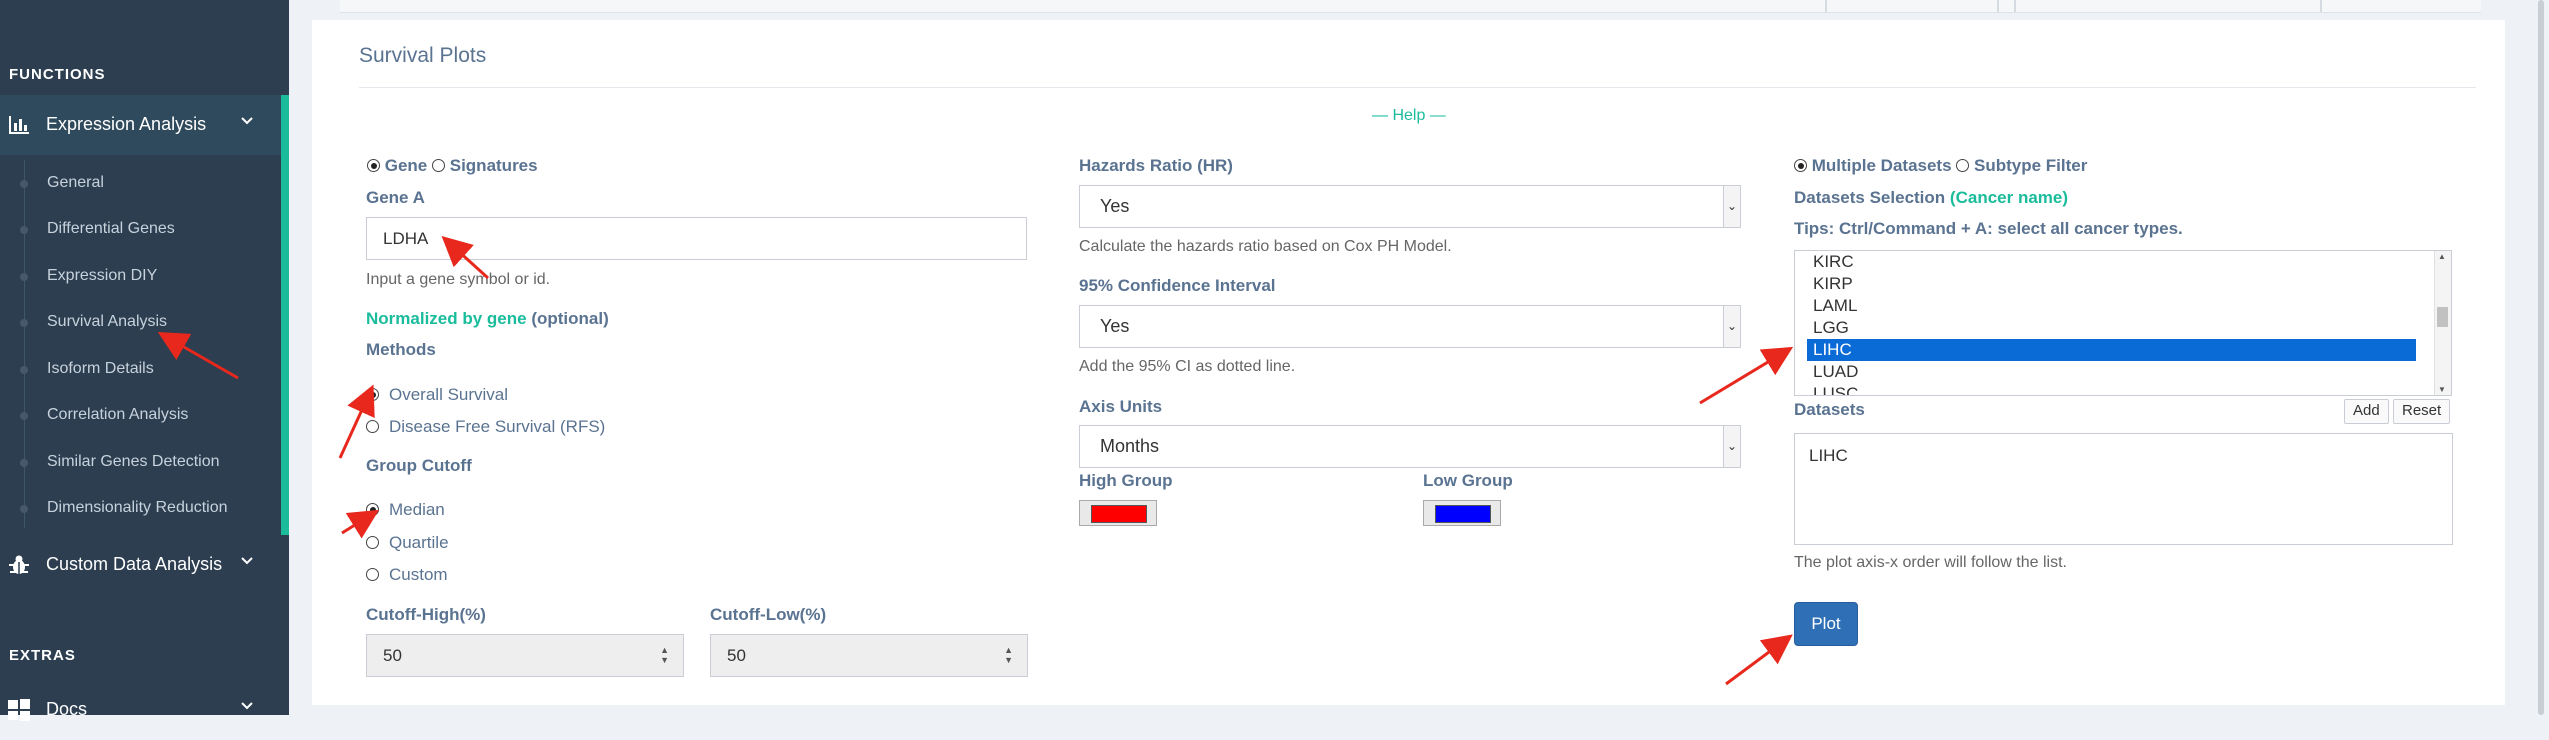 The height and width of the screenshot is (740, 2549). What do you see at coordinates (140, 229) in the screenshot?
I see `sidebar-item-differential-genes: Differential Genes` at bounding box center [140, 229].